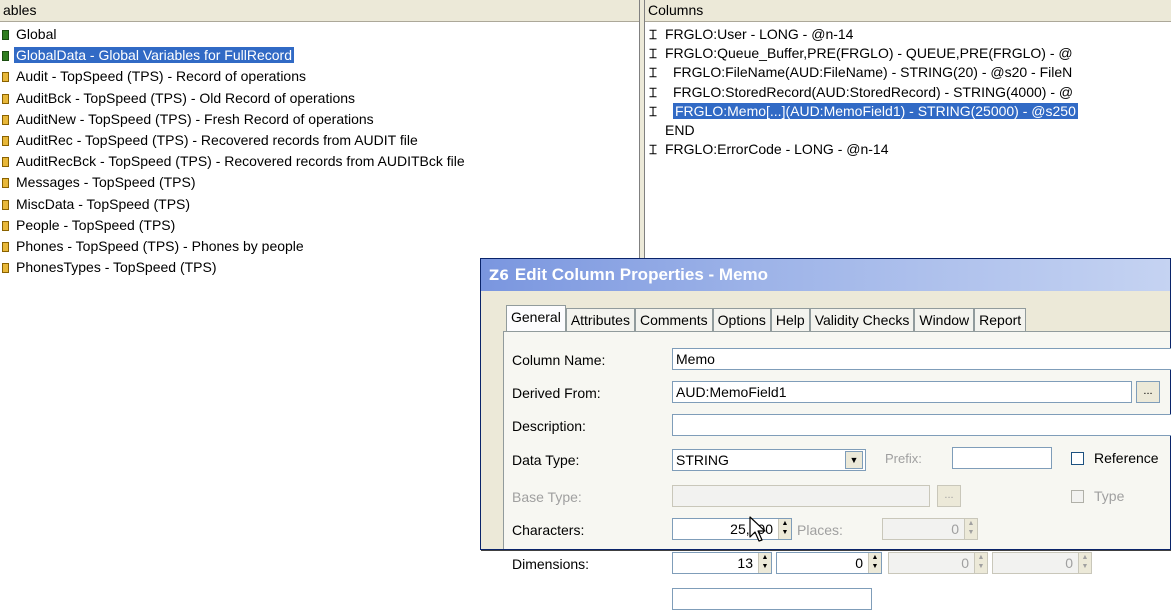 Image resolution: width=1171 pixels, height=610 pixels. What do you see at coordinates (641, 274) in the screenshot?
I see `dialog-title: Edit Column Properties - Memo` at bounding box center [641, 274].